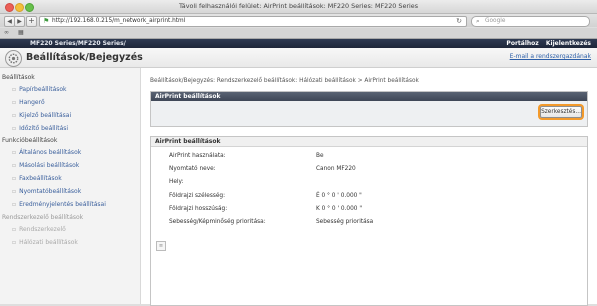 The width and height of the screenshot is (597, 306). Describe the element at coordinates (59, 204) in the screenshot. I see `sidebar-item-report: ▫ Eredményjelentés beállításai` at that location.